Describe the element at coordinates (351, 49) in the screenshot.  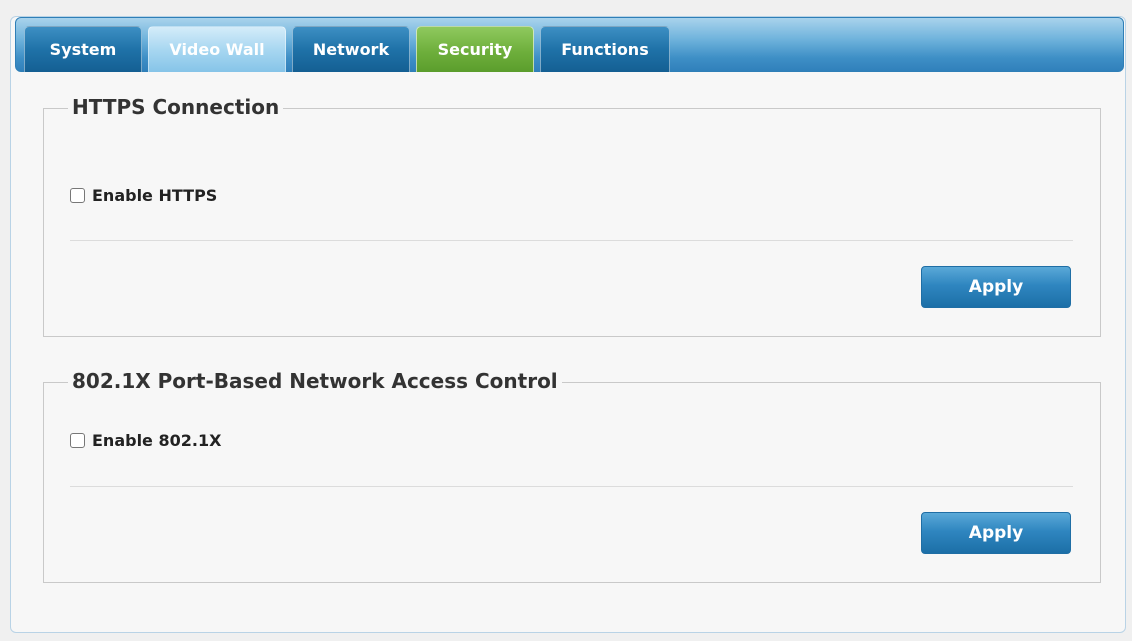
I see `tab-network: Network` at that location.